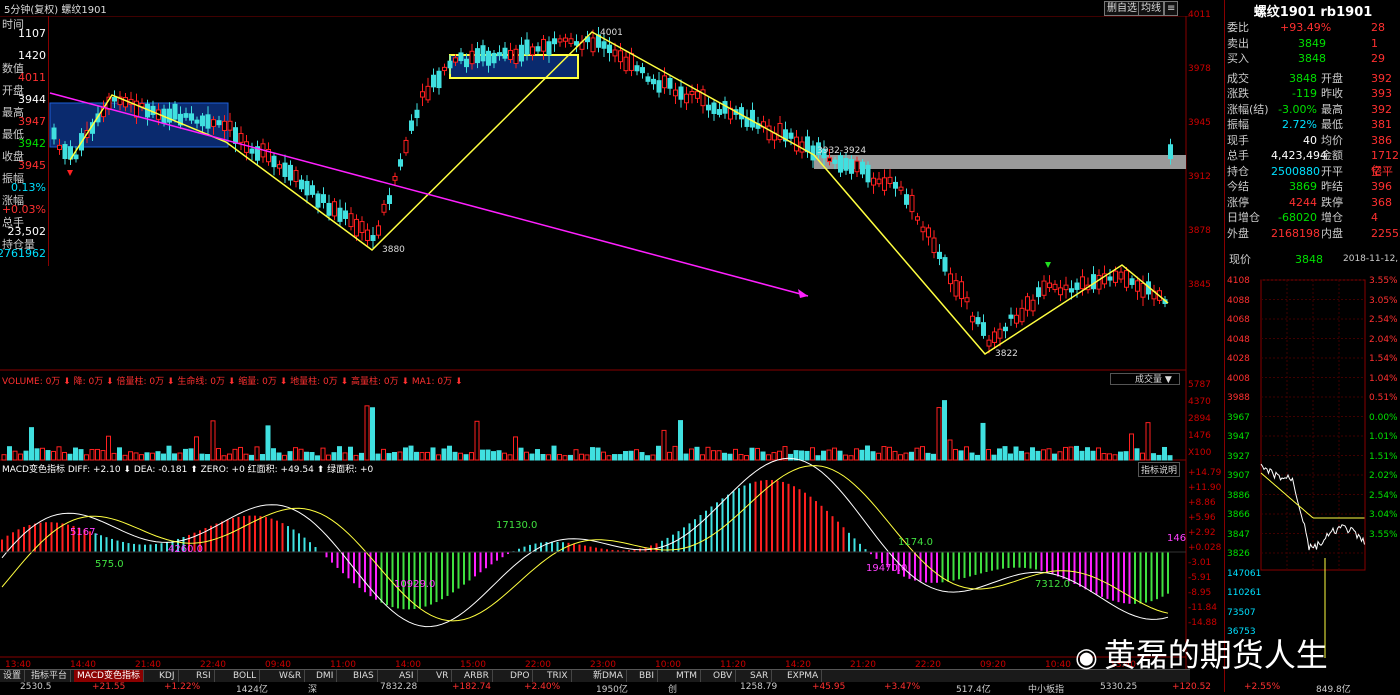 The width and height of the screenshot is (1400, 695). I want to click on indicator-tab: 设置, so click(13, 676).